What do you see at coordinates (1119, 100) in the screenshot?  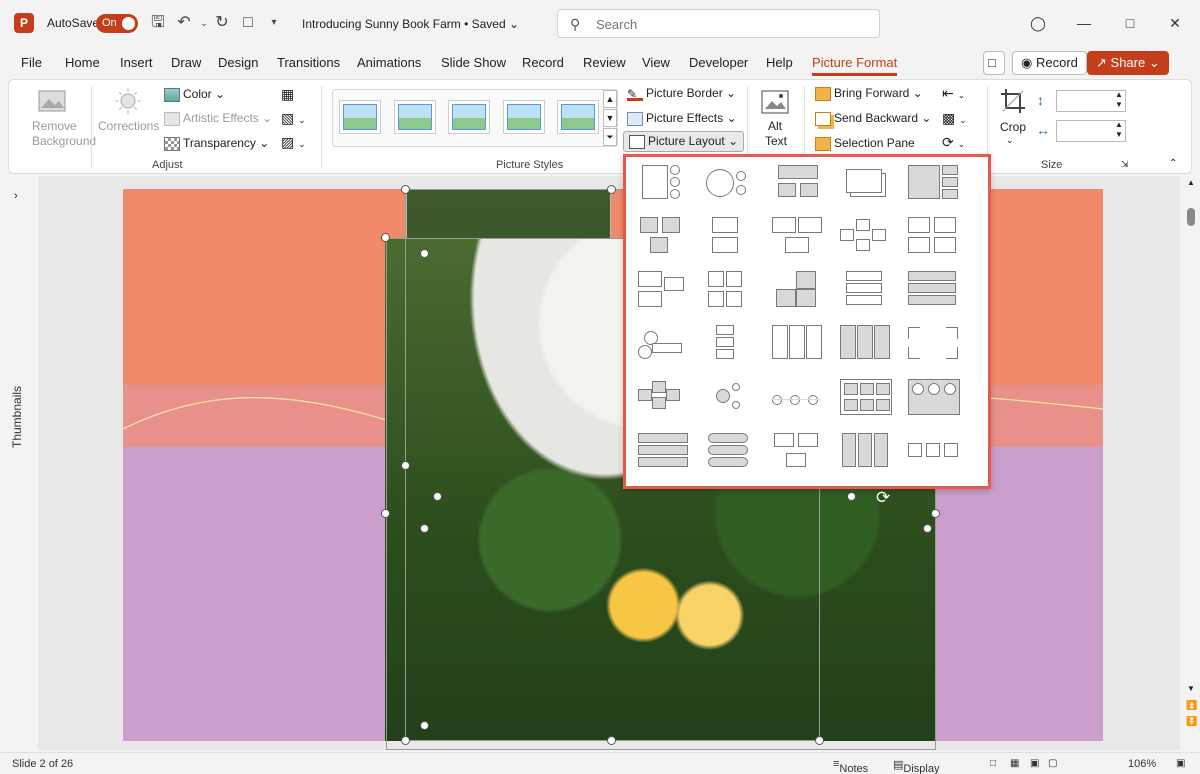 I see `height-spinner-icon: ▲ ▼` at bounding box center [1119, 100].